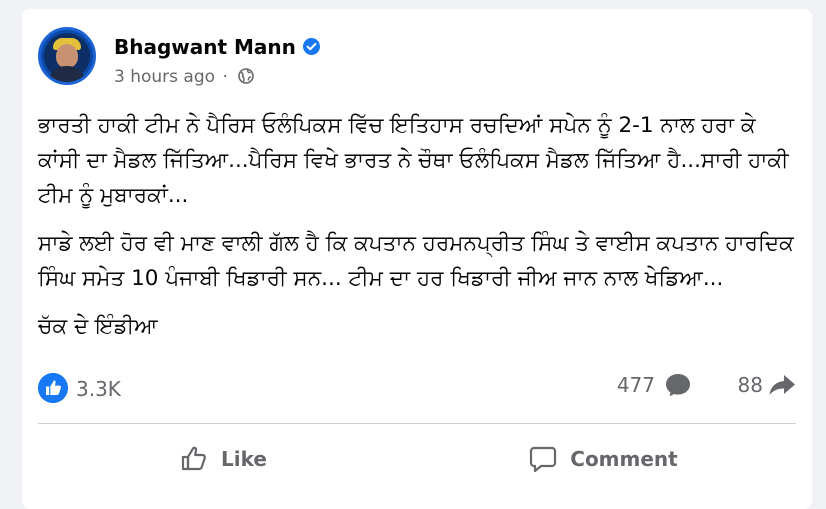 This screenshot has height=509, width=826. Describe the element at coordinates (624, 459) in the screenshot. I see `comment-label: Comment` at that location.